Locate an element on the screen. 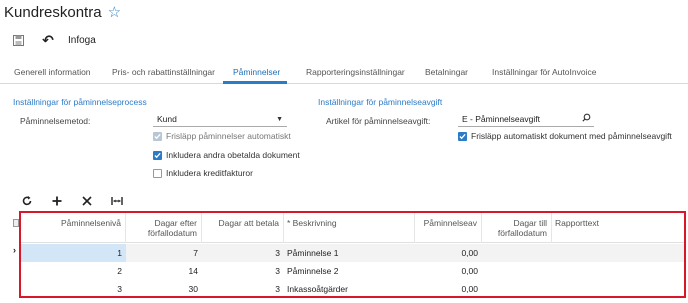 This screenshot has height=303, width=688. fit-columns-button is located at coordinates (117, 201).